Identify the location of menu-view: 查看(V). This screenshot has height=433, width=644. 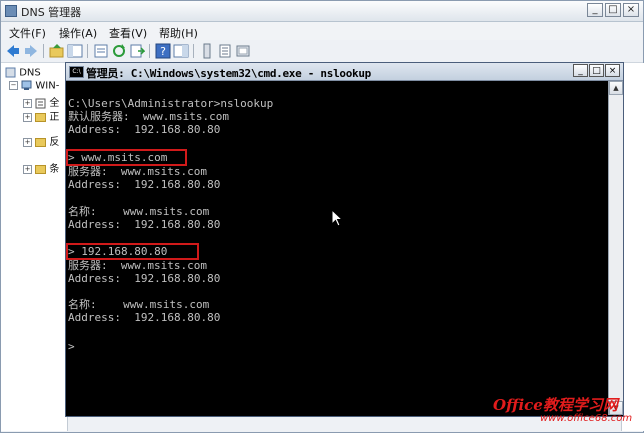
(128, 33).